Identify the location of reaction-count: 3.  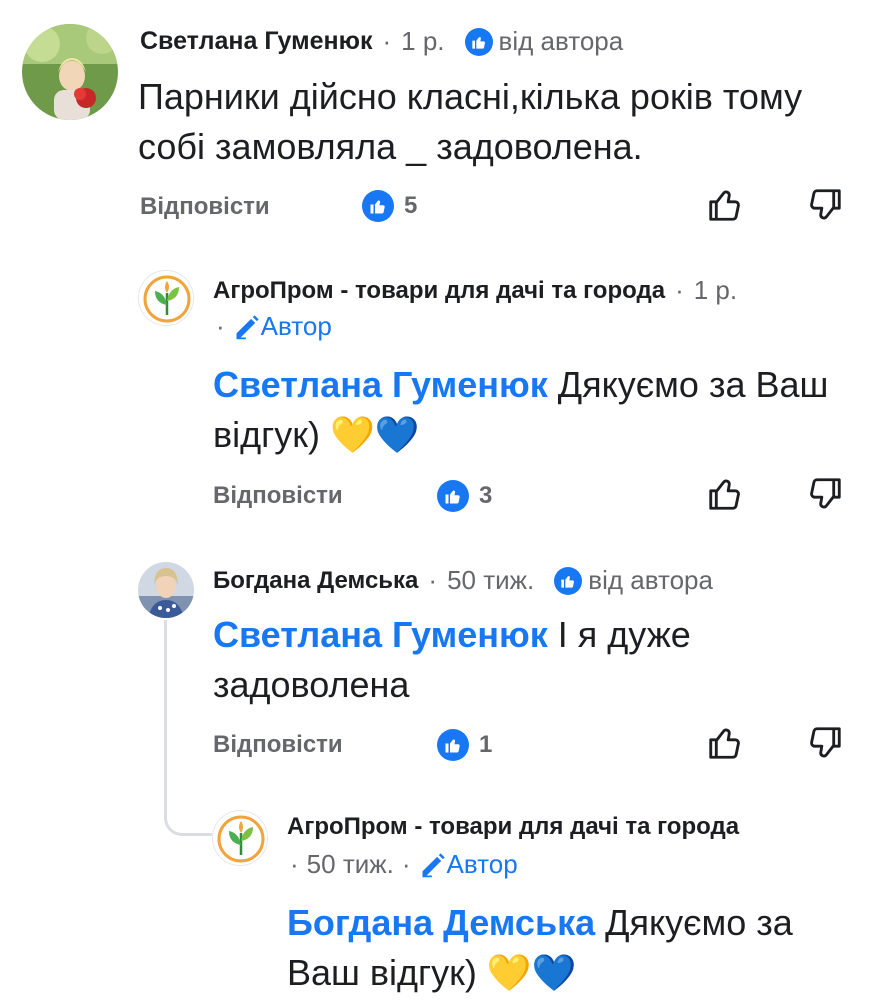
(464, 496).